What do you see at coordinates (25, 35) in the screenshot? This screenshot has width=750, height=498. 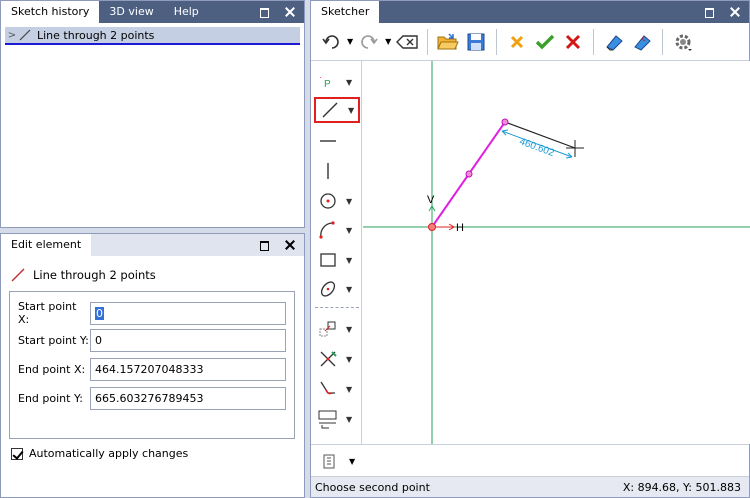 I see `line-icon` at bounding box center [25, 35].